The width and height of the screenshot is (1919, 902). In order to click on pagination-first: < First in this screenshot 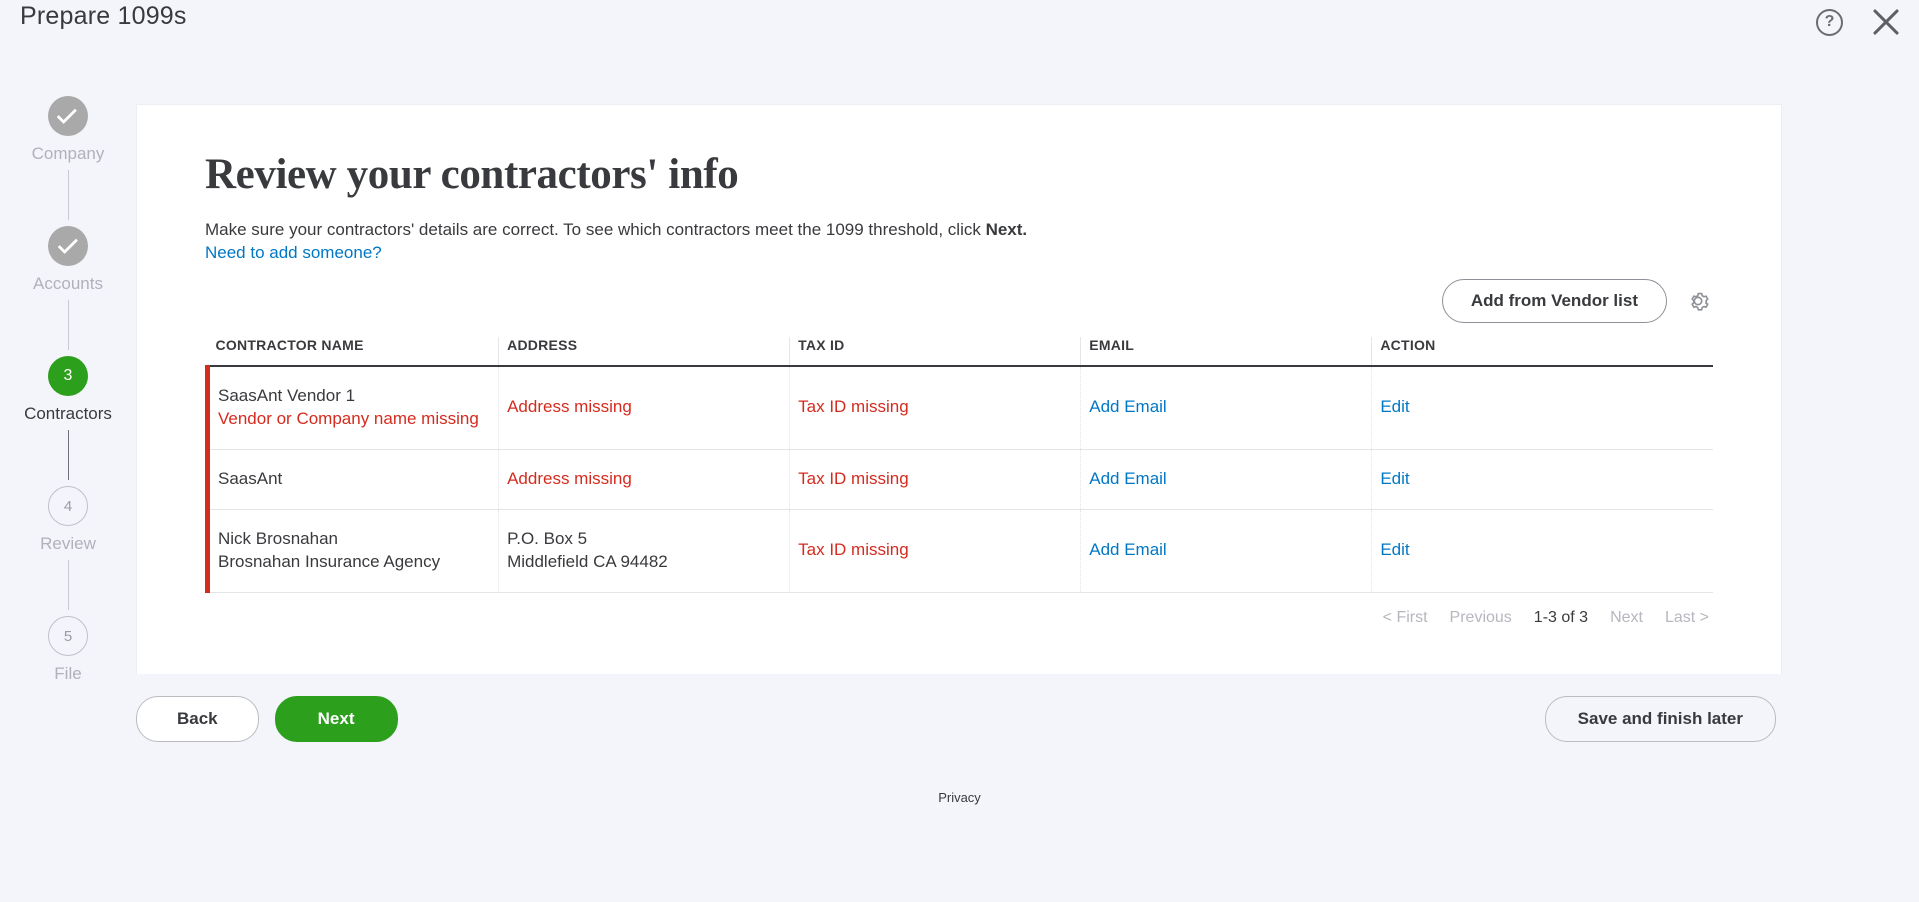, I will do `click(1405, 618)`.